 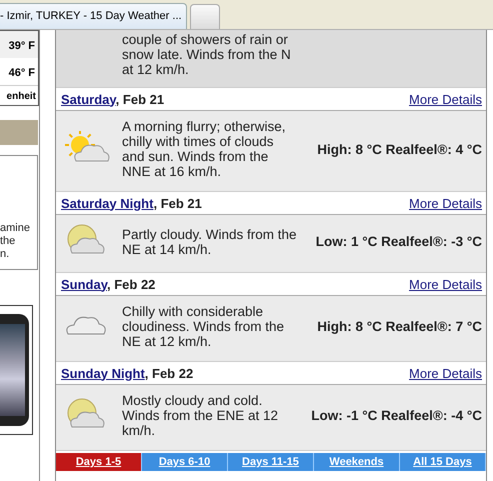 I want to click on range-tab: Days 1-5, so click(x=99, y=462).